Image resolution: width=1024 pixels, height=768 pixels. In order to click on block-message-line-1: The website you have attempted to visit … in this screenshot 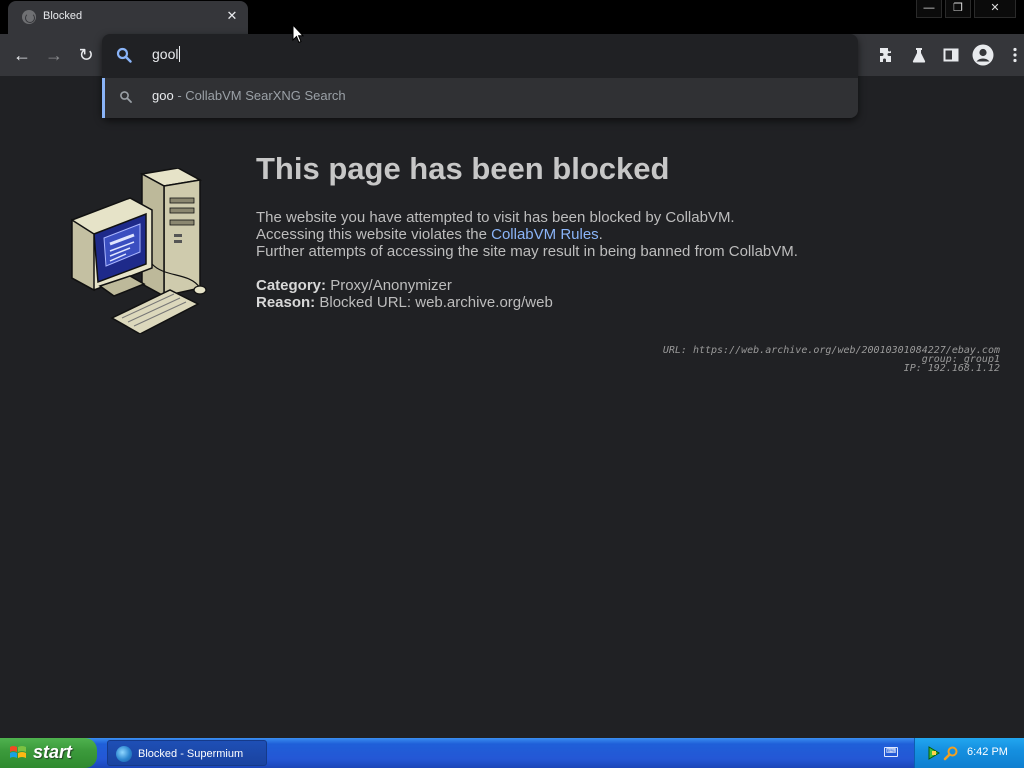, I will do `click(495, 217)`.